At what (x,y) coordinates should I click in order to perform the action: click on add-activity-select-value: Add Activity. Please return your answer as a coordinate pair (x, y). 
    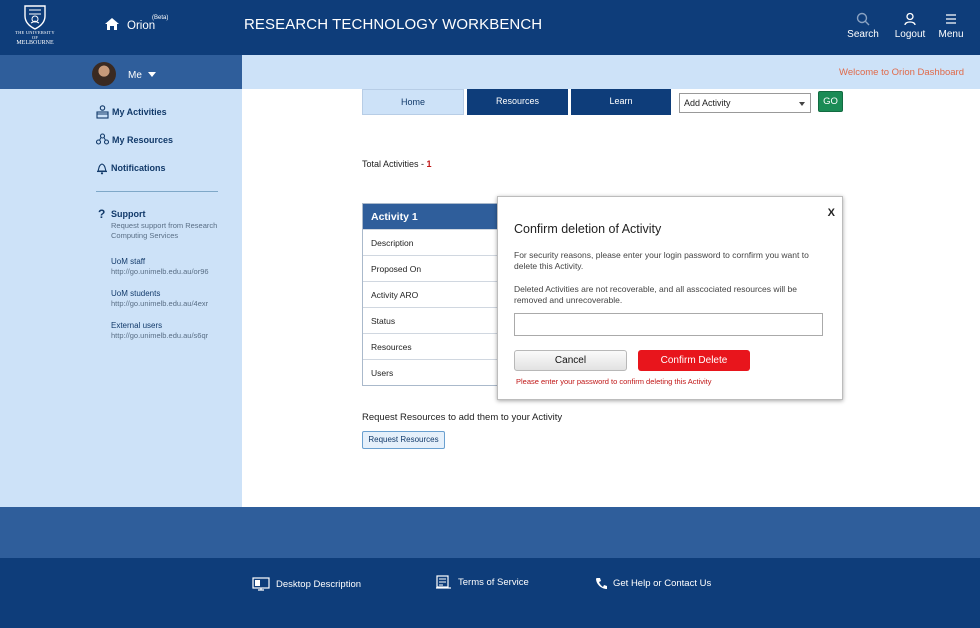
    Looking at the image, I should click on (707, 103).